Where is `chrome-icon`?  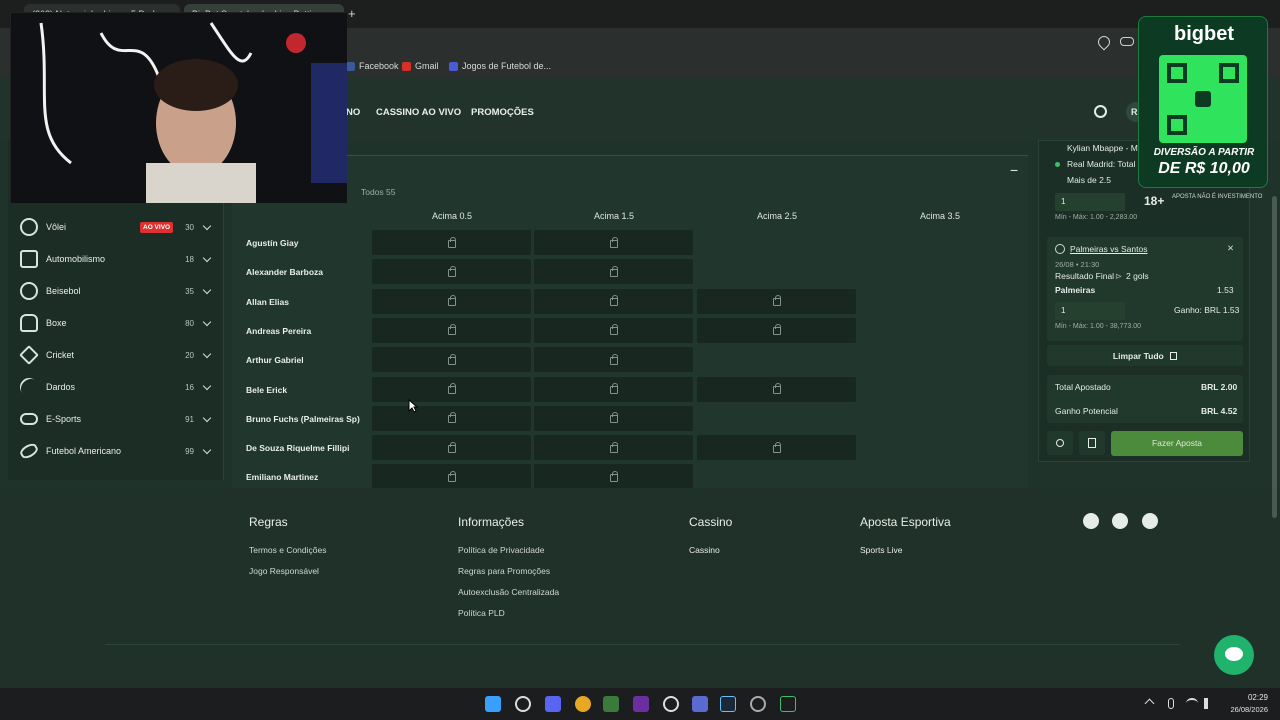 chrome-icon is located at coordinates (583, 704).